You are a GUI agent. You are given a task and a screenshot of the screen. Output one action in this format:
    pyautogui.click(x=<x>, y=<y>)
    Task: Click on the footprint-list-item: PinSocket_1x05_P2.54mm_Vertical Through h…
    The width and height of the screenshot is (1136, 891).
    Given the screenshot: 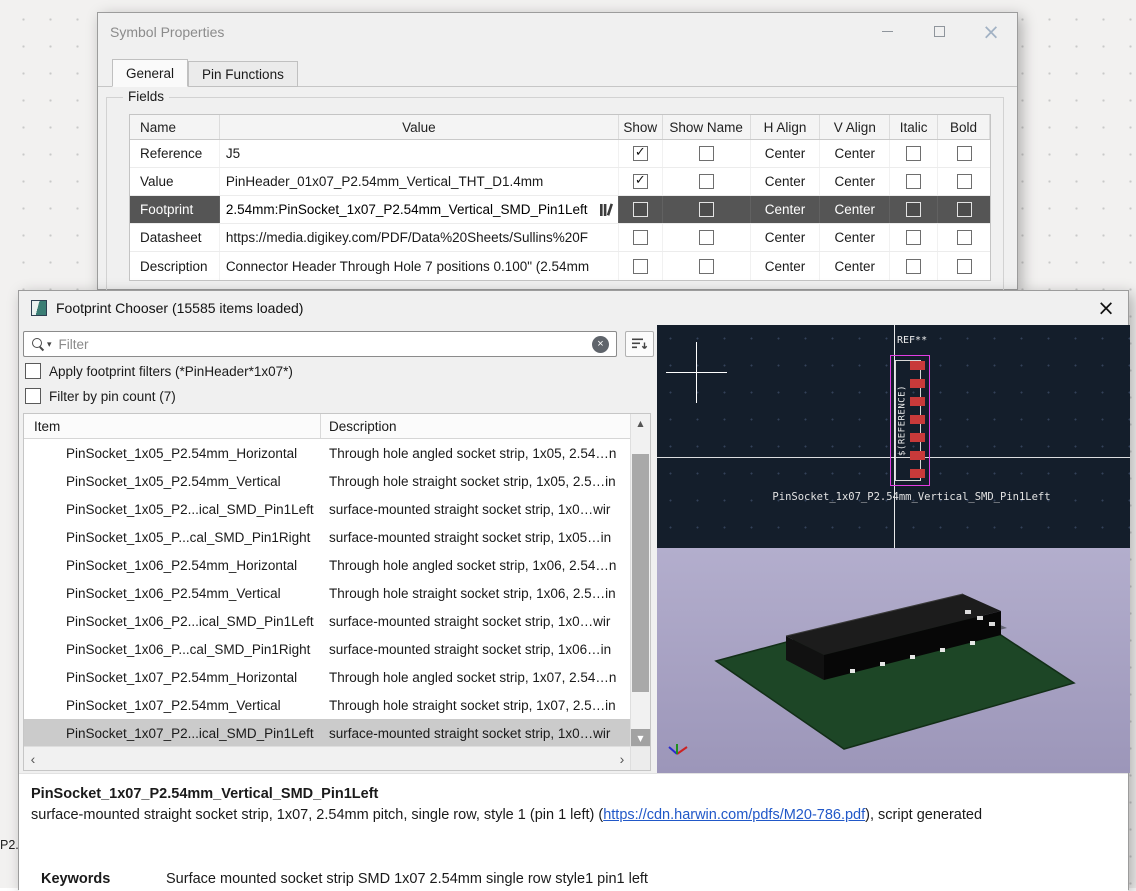 What is the action you would take?
    pyautogui.click(x=327, y=481)
    